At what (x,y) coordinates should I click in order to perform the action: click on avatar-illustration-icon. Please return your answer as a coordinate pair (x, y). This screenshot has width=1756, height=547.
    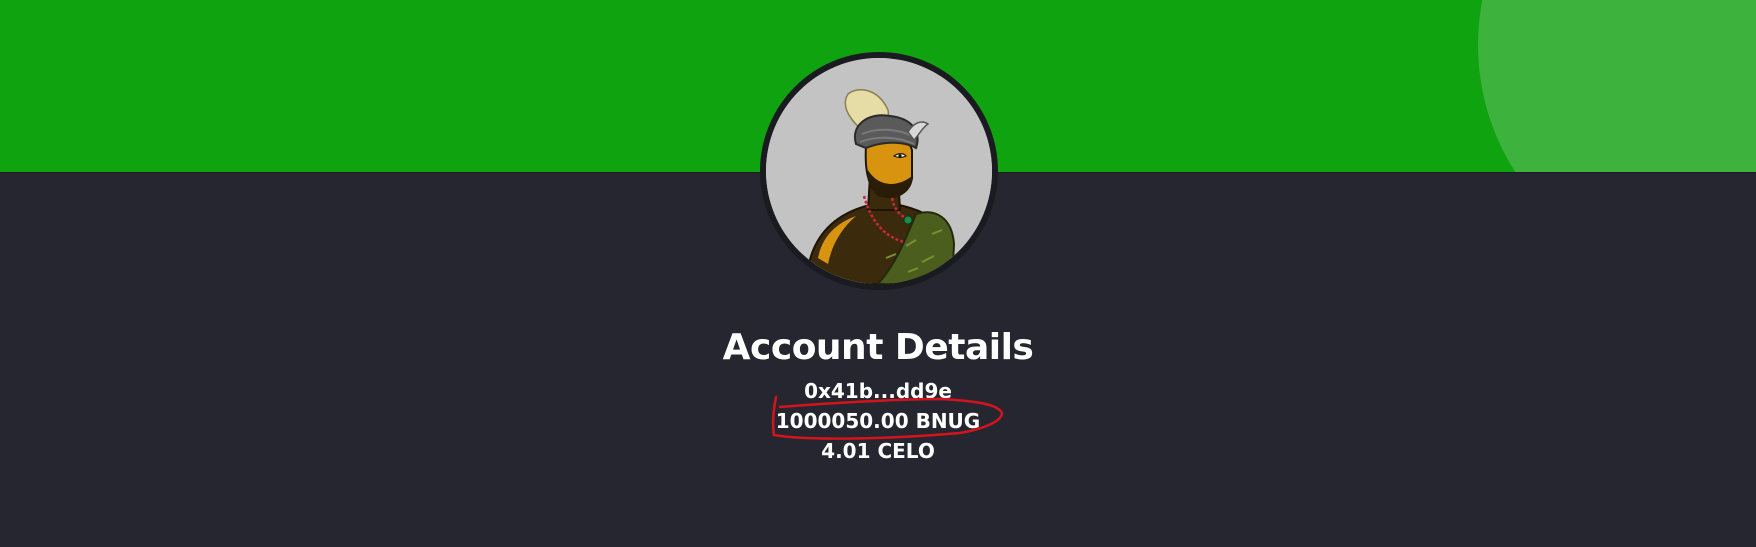
    Looking at the image, I should click on (879, 171).